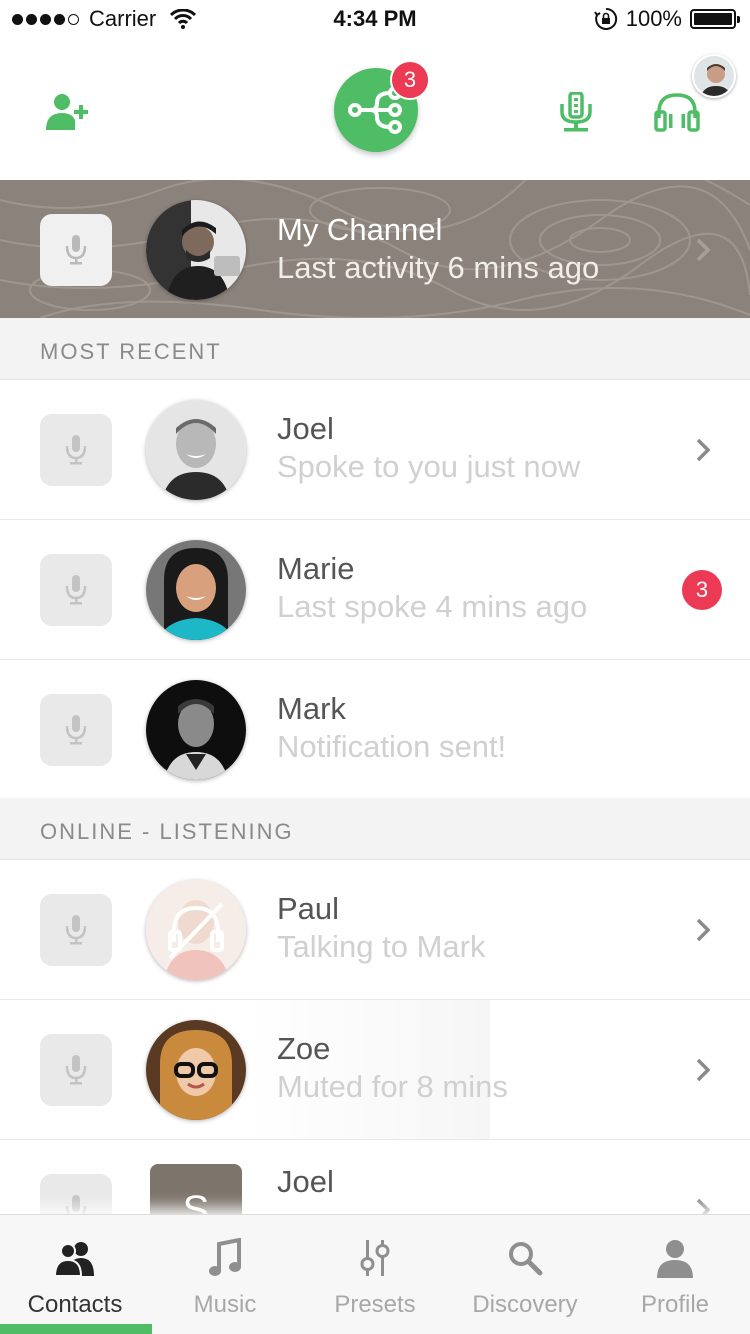  Describe the element at coordinates (438, 267) in the screenshot. I see `channel-subtitle: Last activity 6 mins ago` at that location.